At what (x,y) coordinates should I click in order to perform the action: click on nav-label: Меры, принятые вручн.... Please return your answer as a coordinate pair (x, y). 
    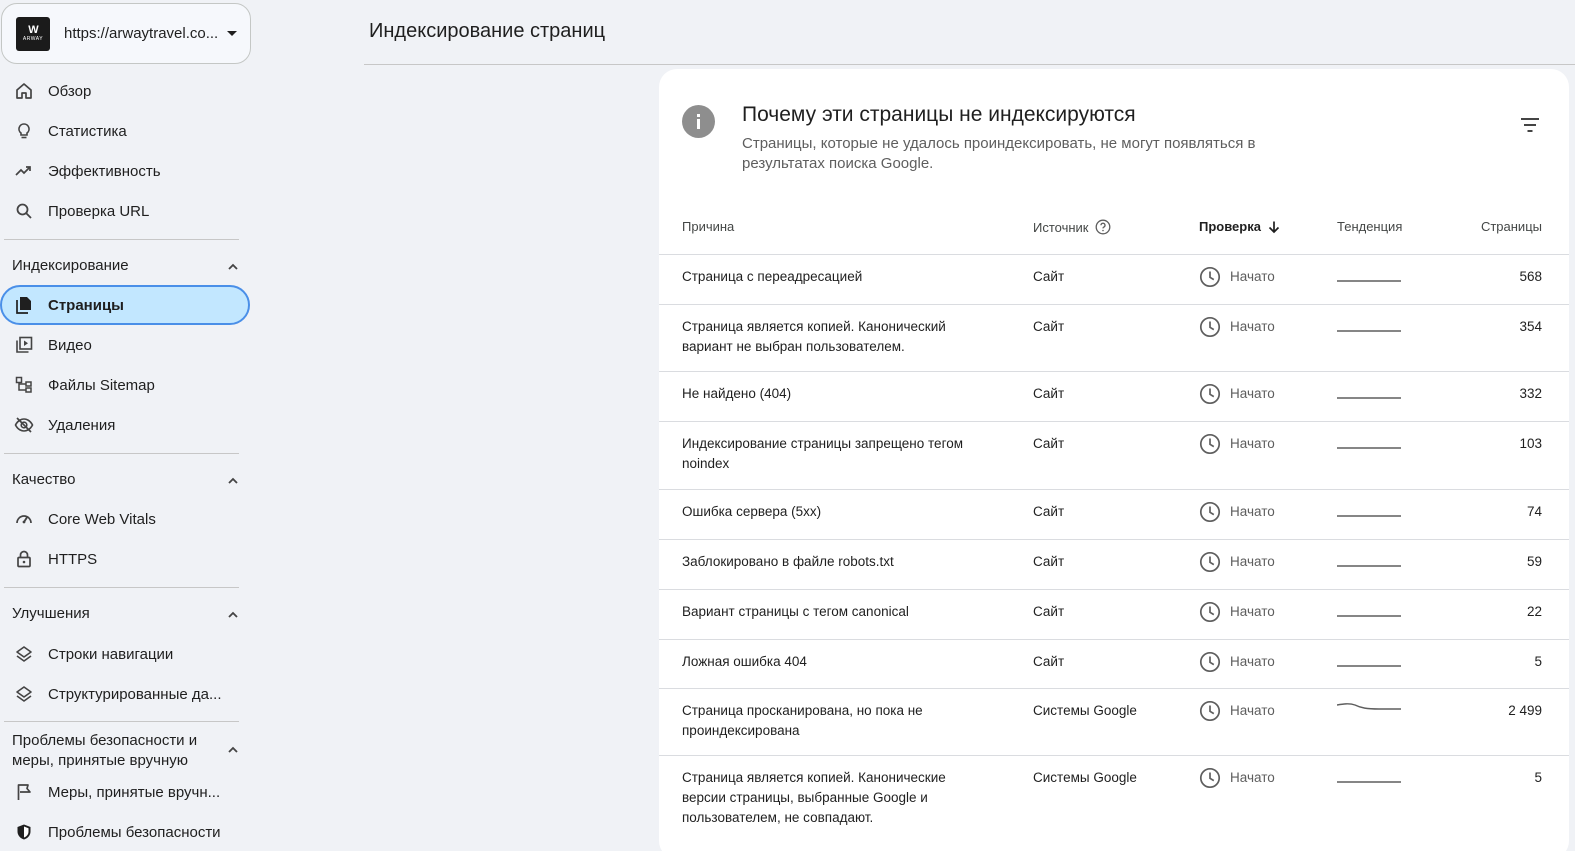
    Looking at the image, I should click on (134, 792).